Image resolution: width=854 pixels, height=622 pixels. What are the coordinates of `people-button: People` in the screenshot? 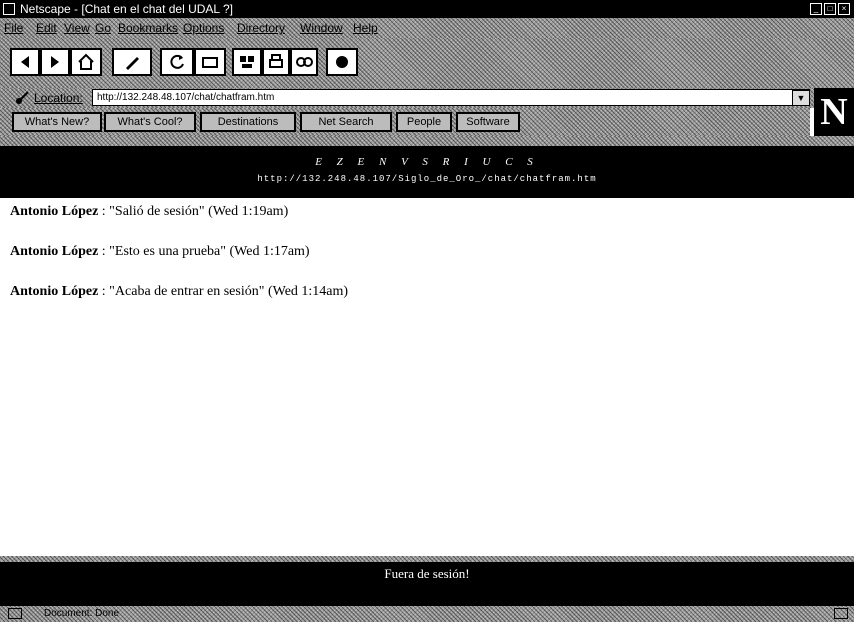 It's located at (424, 122).